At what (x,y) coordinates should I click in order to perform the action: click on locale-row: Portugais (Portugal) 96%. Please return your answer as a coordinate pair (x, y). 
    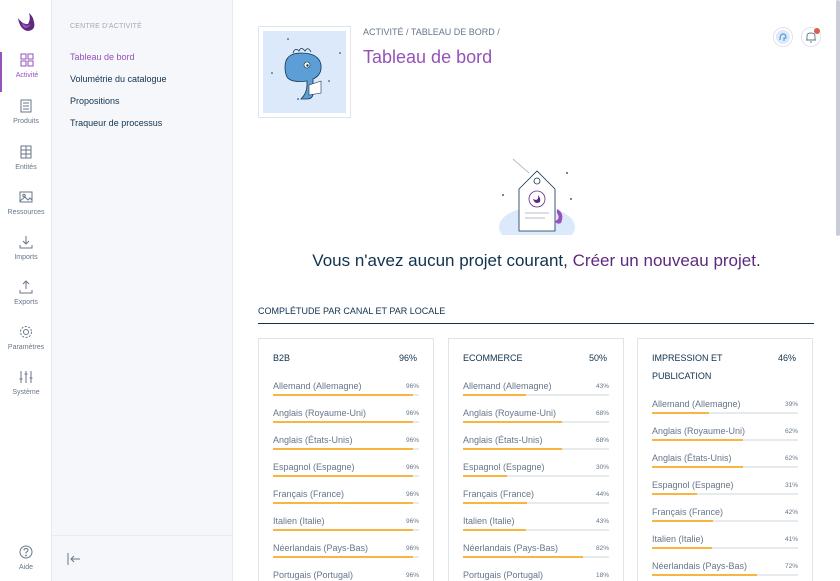
    Looking at the image, I should click on (346, 572).